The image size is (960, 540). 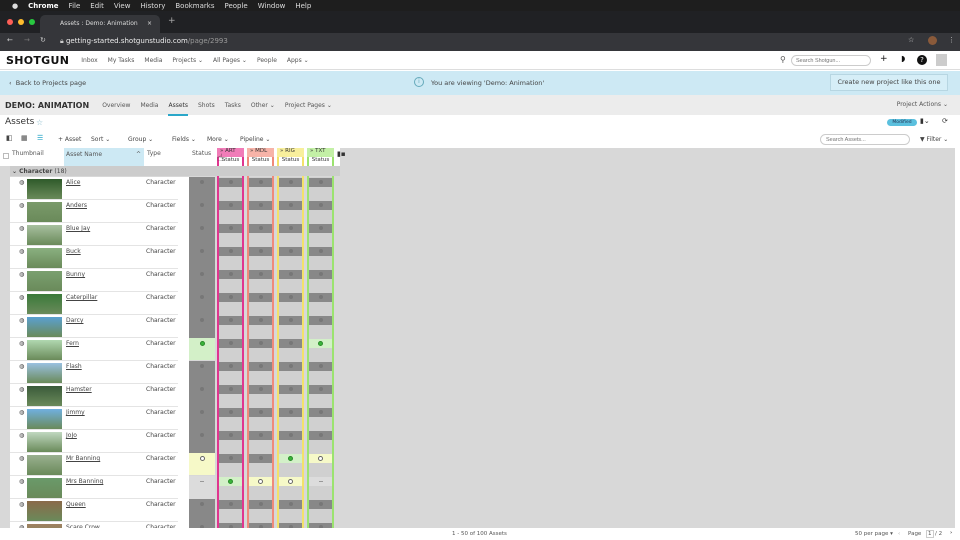 What do you see at coordinates (37, 60) in the screenshot?
I see `shotgun-logo: SHOTGUN` at bounding box center [37, 60].